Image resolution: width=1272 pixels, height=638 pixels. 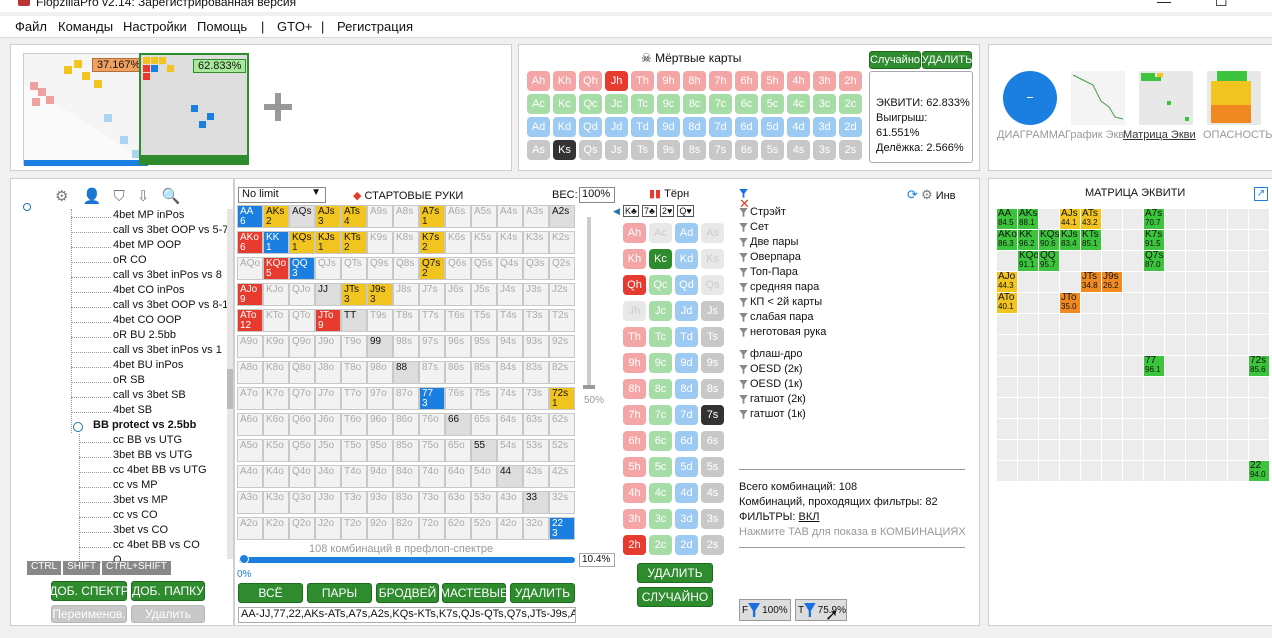 I want to click on stat-row: неготовая рука, so click(x=782, y=332).